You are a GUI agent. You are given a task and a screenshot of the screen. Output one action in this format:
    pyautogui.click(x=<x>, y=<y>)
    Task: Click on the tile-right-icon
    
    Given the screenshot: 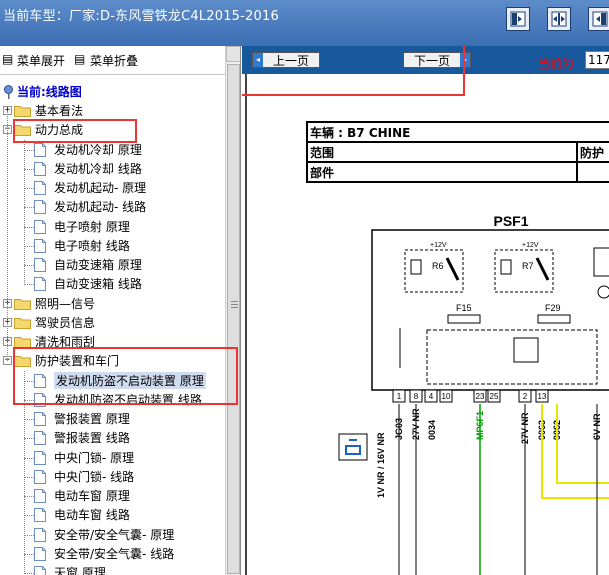 What is the action you would take?
    pyautogui.click(x=600, y=19)
    